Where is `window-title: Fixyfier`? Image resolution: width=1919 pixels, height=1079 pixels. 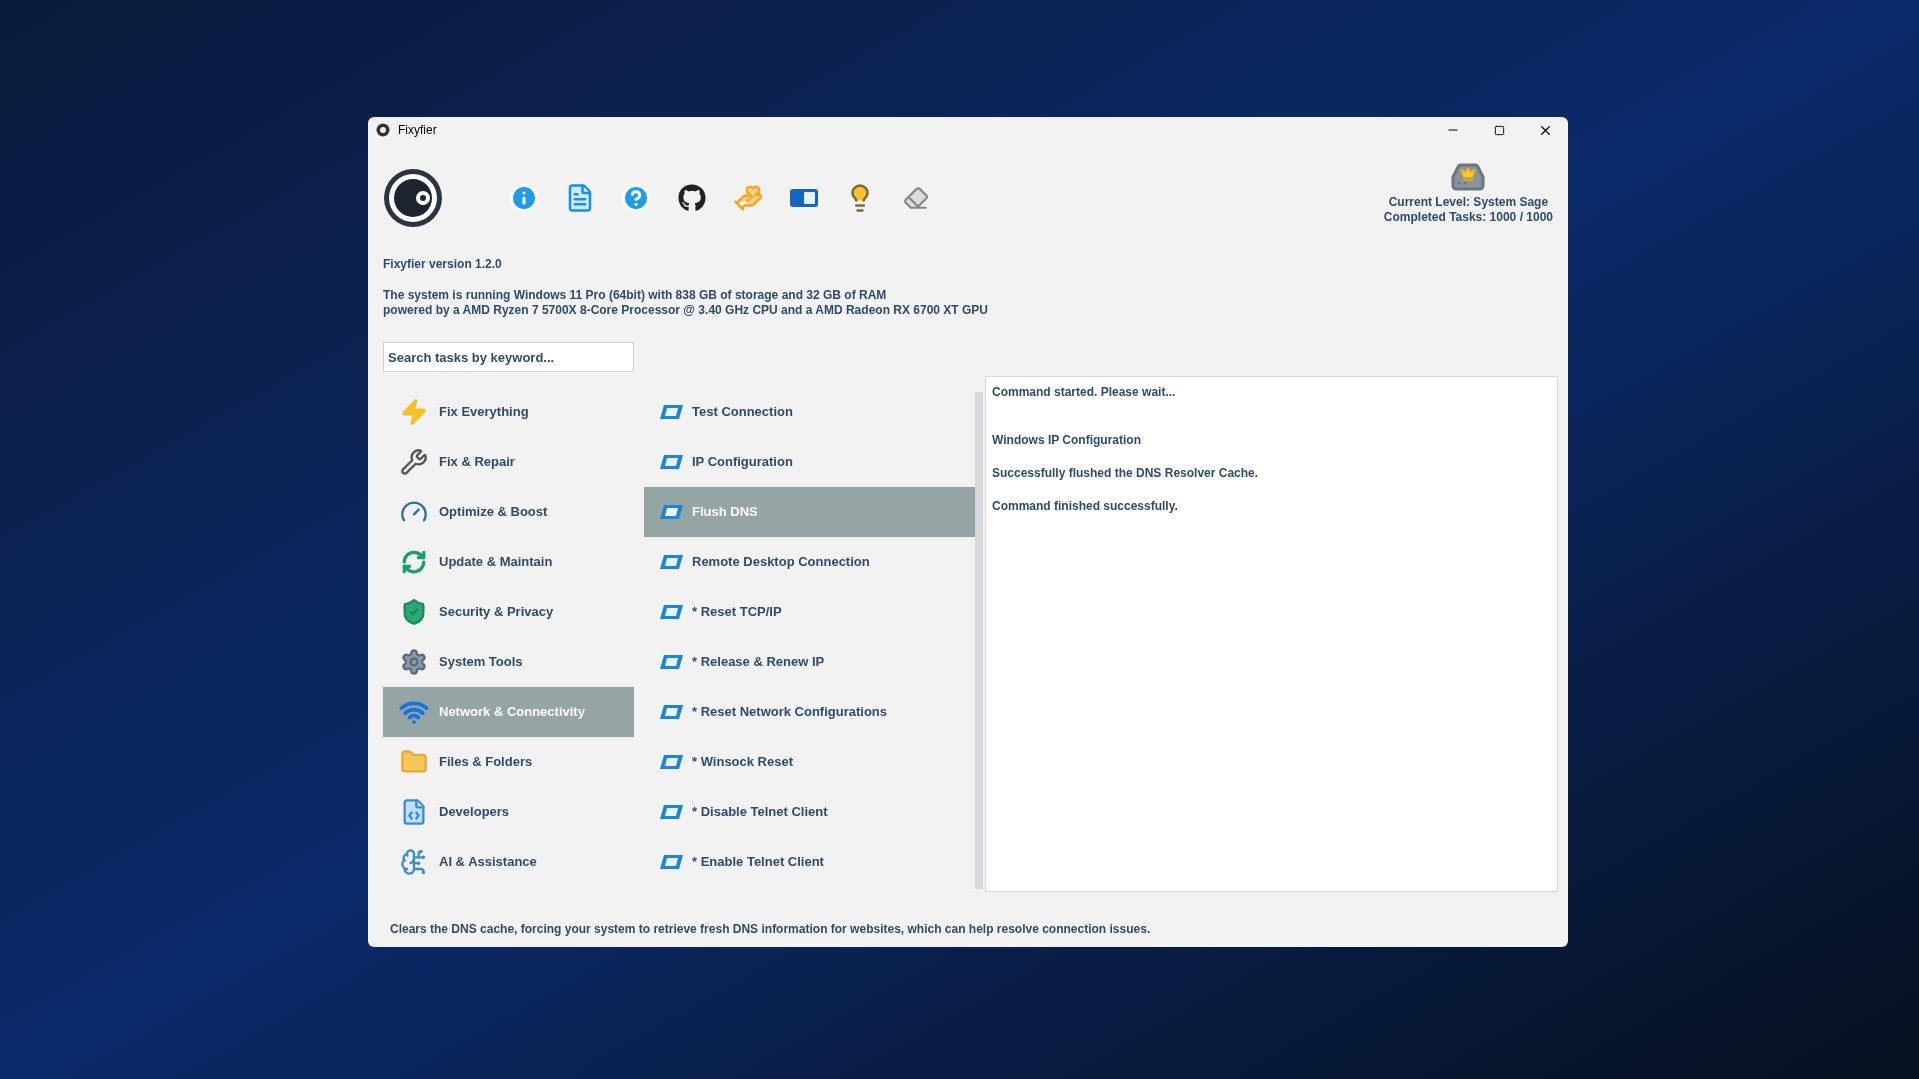
window-title: Fixyfier is located at coordinates (417, 130).